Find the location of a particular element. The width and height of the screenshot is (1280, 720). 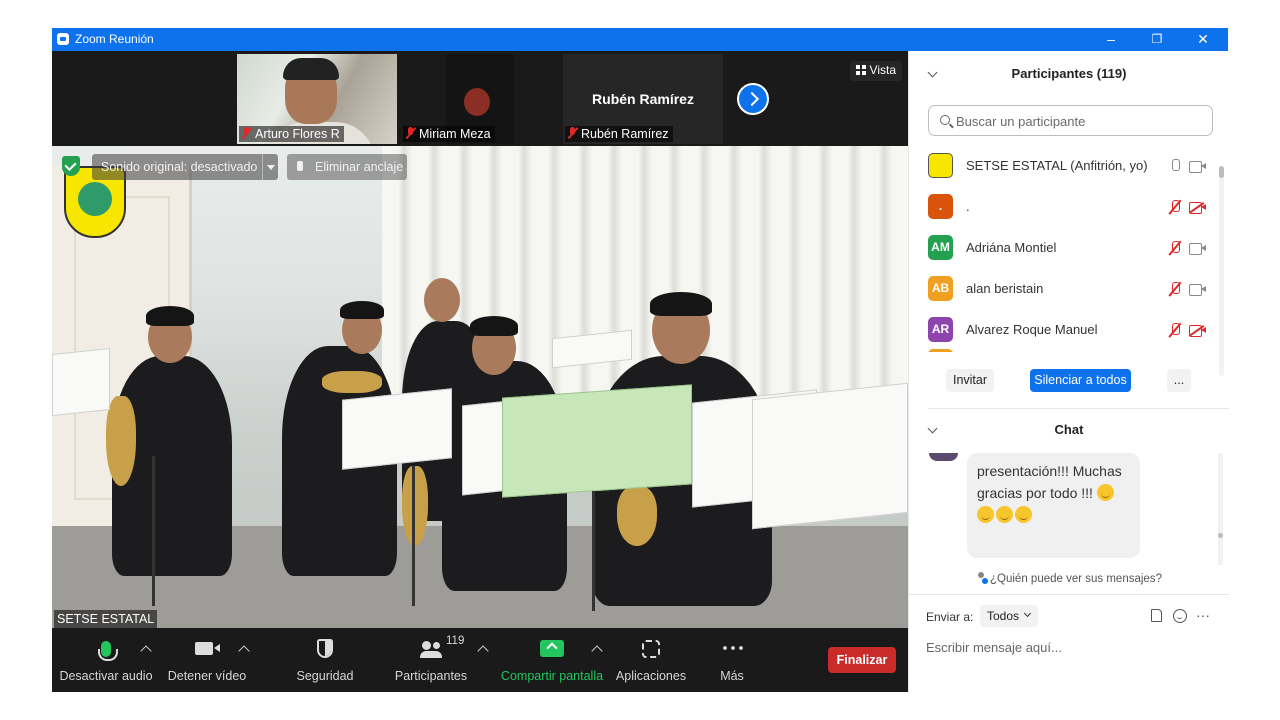

chat-message-input is located at coordinates (1071, 647).